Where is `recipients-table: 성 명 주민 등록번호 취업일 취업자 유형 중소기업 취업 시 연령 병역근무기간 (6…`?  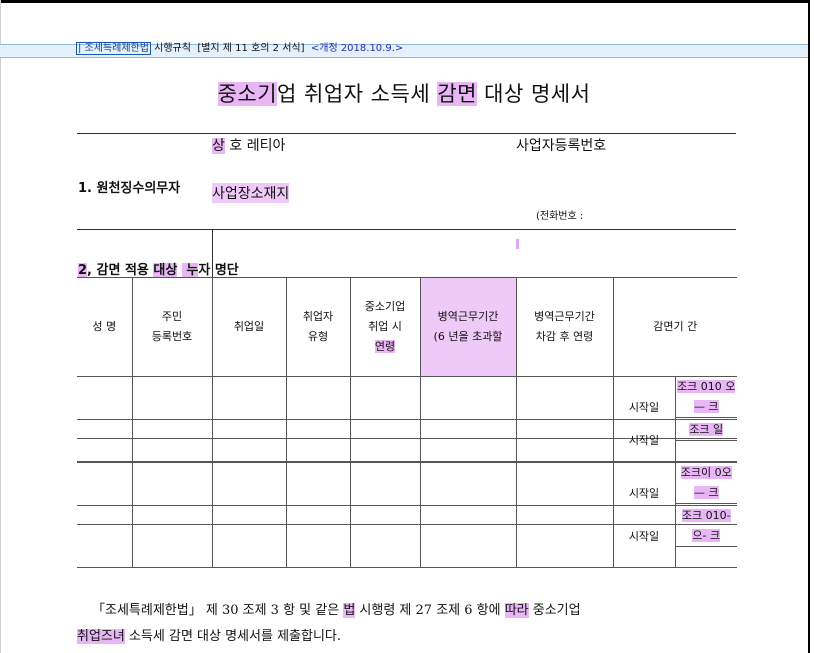 recipients-table: 성 명 주민 등록번호 취업일 취업자 유형 중소기업 취업 시 연령 병역근무기간 (6… is located at coordinates (407, 327).